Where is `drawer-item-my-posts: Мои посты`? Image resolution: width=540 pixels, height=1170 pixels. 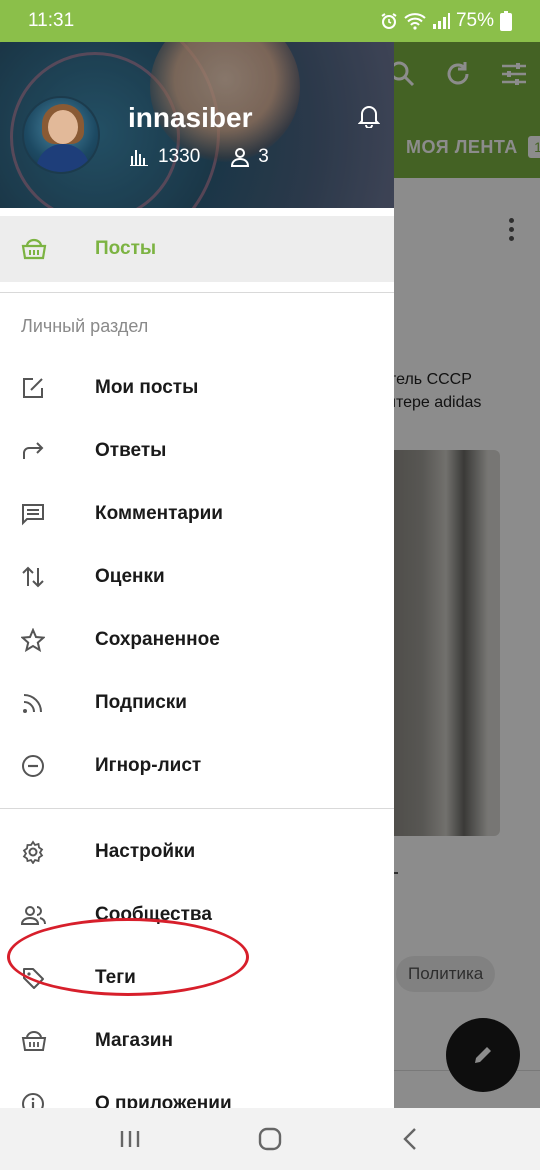 drawer-item-my-posts: Мои посты is located at coordinates (197, 388).